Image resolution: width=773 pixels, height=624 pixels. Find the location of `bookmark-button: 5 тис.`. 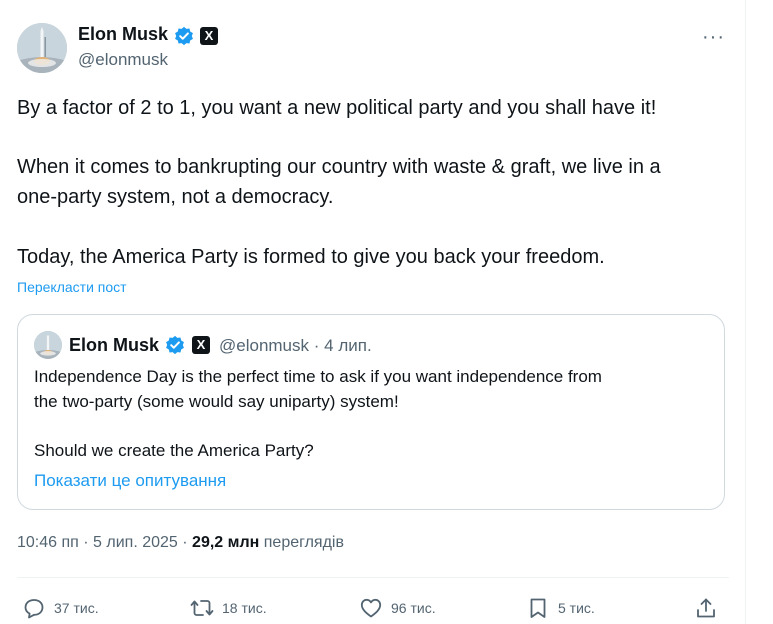

bookmark-button: 5 тис. is located at coordinates (560, 608).